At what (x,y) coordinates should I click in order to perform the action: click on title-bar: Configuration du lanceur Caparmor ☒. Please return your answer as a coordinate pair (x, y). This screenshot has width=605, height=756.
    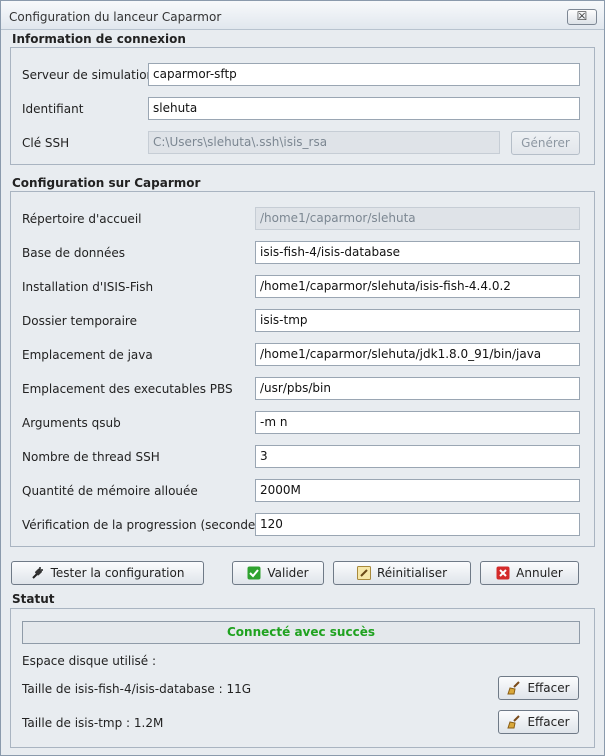
    Looking at the image, I should click on (302, 15).